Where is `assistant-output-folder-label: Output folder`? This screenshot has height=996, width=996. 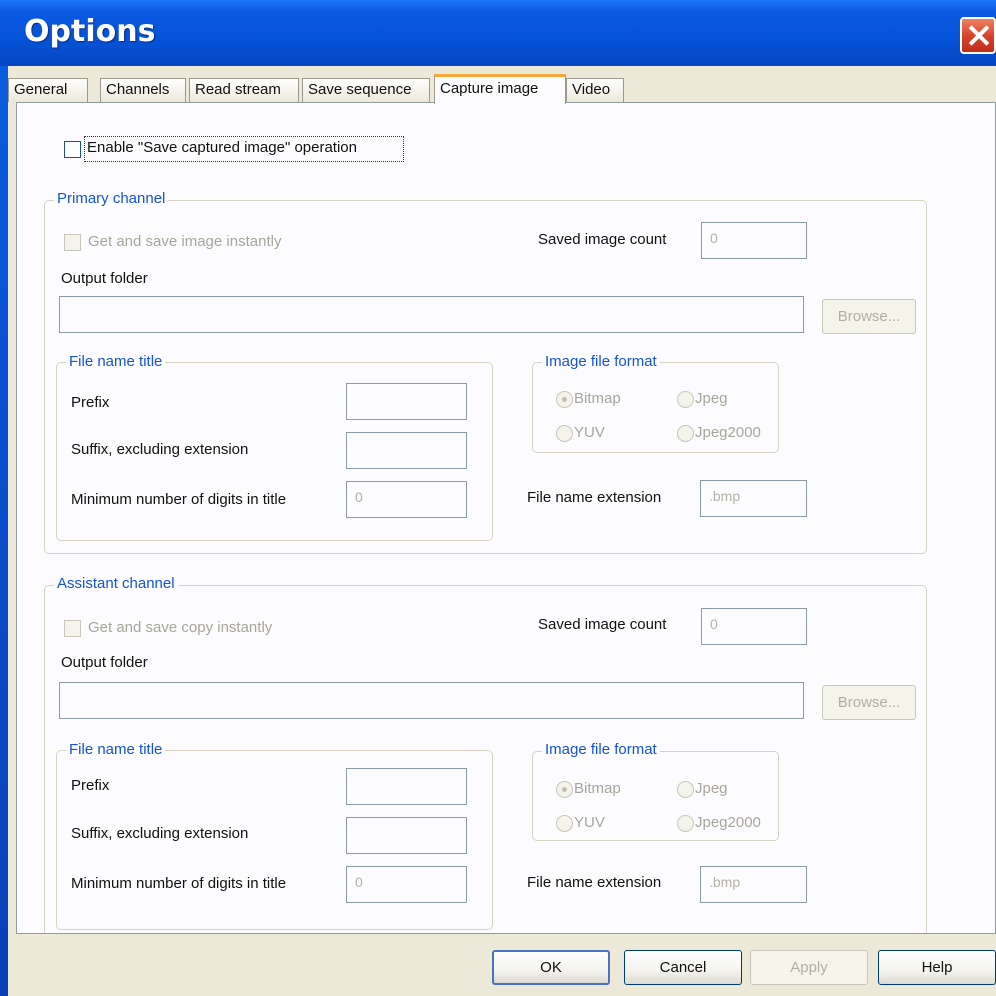 assistant-output-folder-label: Output folder is located at coordinates (104, 662).